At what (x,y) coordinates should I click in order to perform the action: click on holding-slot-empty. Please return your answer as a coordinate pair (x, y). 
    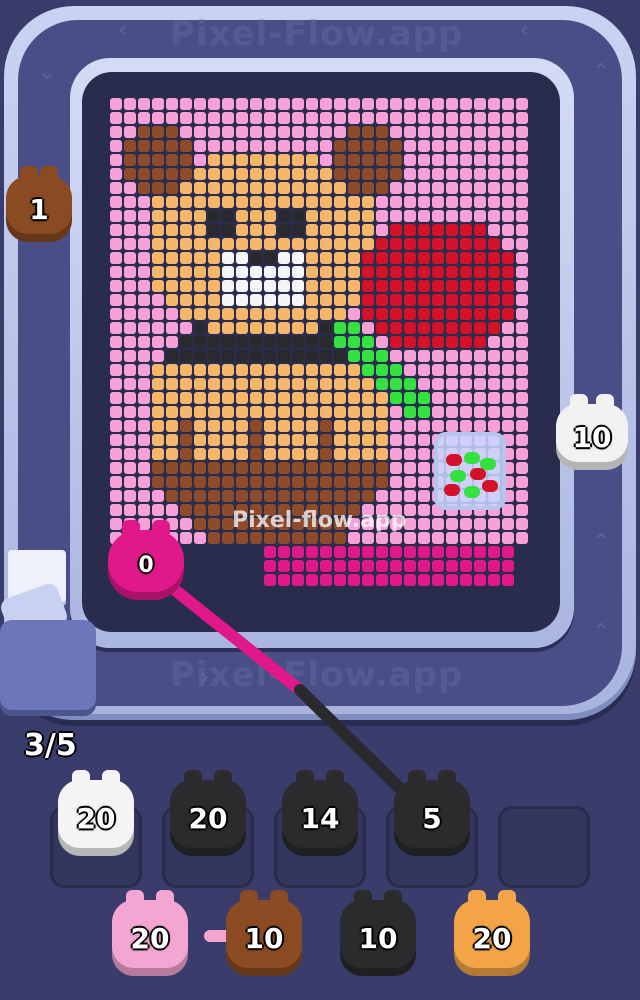
    Looking at the image, I should click on (544, 847).